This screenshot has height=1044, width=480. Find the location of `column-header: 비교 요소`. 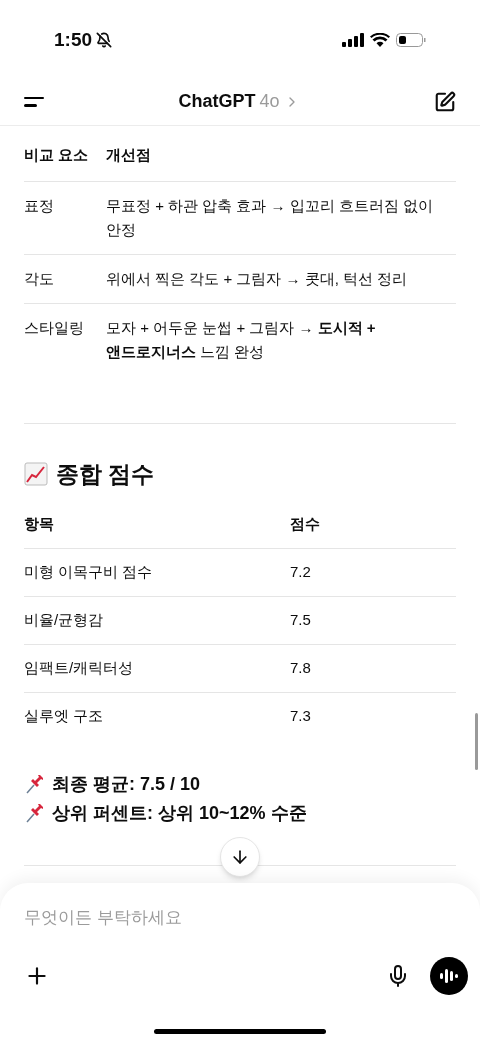

column-header: 비교 요소 is located at coordinates (57, 155).